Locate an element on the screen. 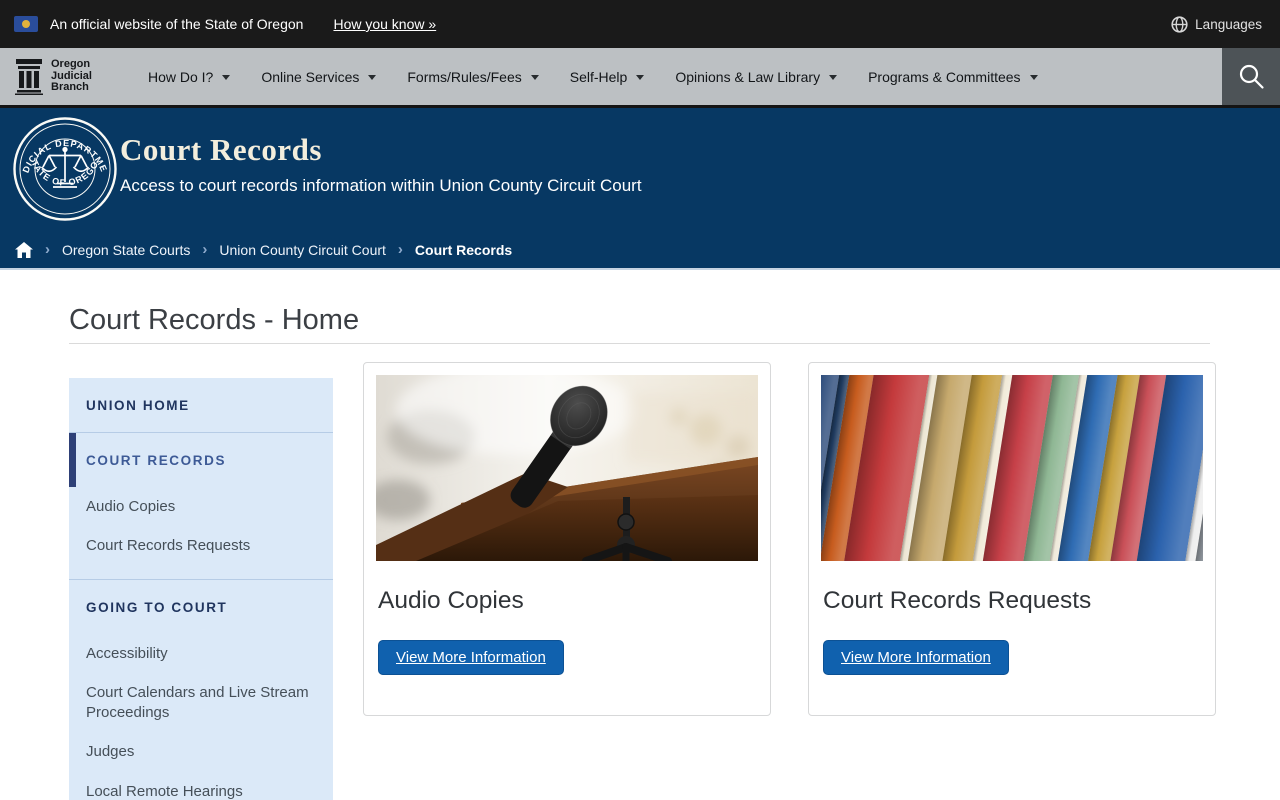  oregon-flag-icon is located at coordinates (26, 24).